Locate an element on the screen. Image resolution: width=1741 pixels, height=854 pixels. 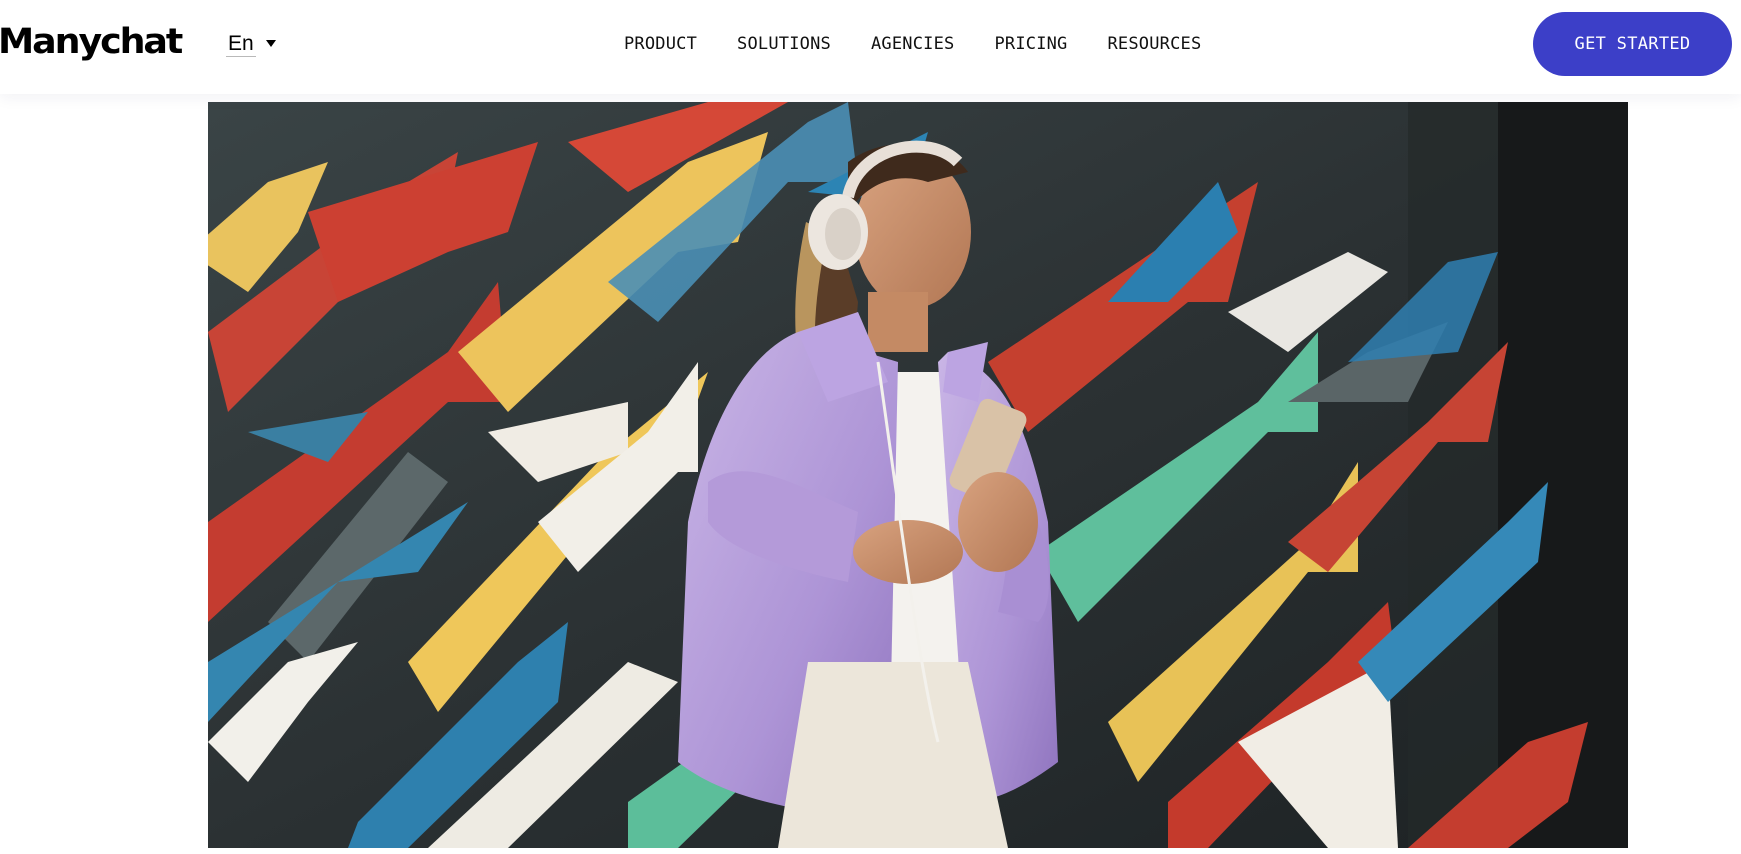
chevron-down-icon is located at coordinates (270, 43).